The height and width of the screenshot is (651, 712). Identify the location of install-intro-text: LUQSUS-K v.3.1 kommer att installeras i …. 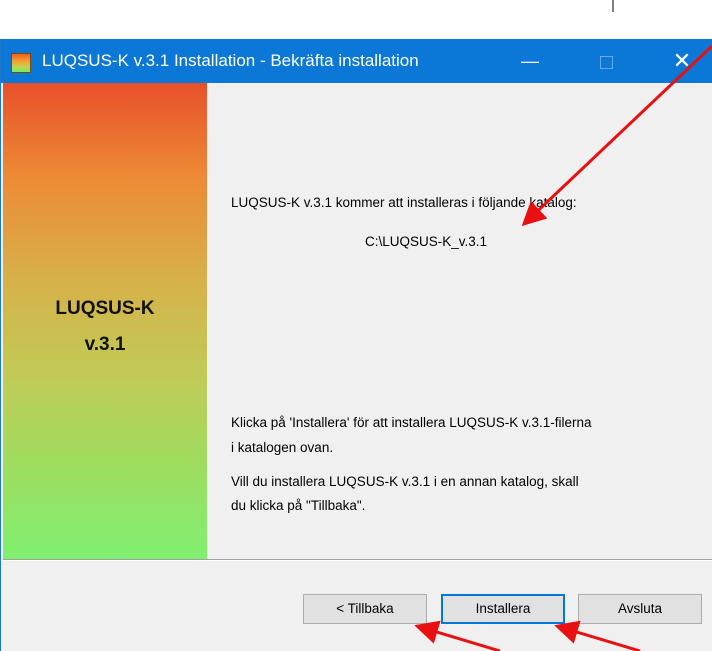
(404, 202).